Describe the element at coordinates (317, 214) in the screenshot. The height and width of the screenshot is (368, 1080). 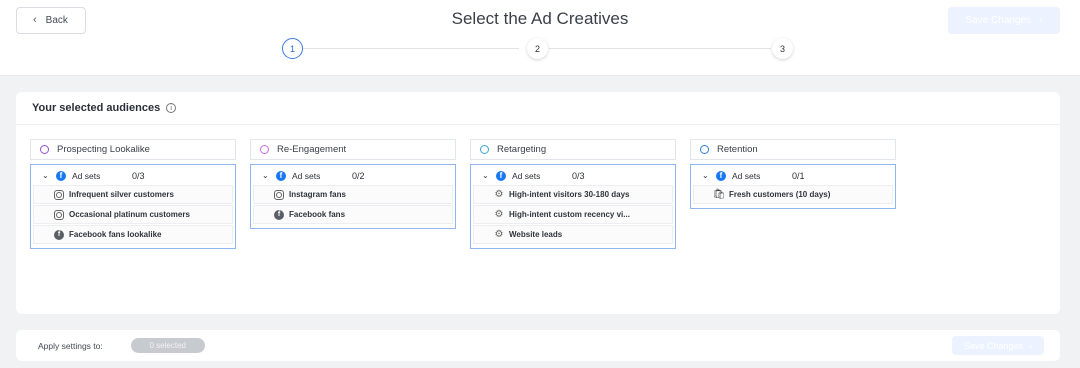
I see `item-label: Facebook fans` at that location.